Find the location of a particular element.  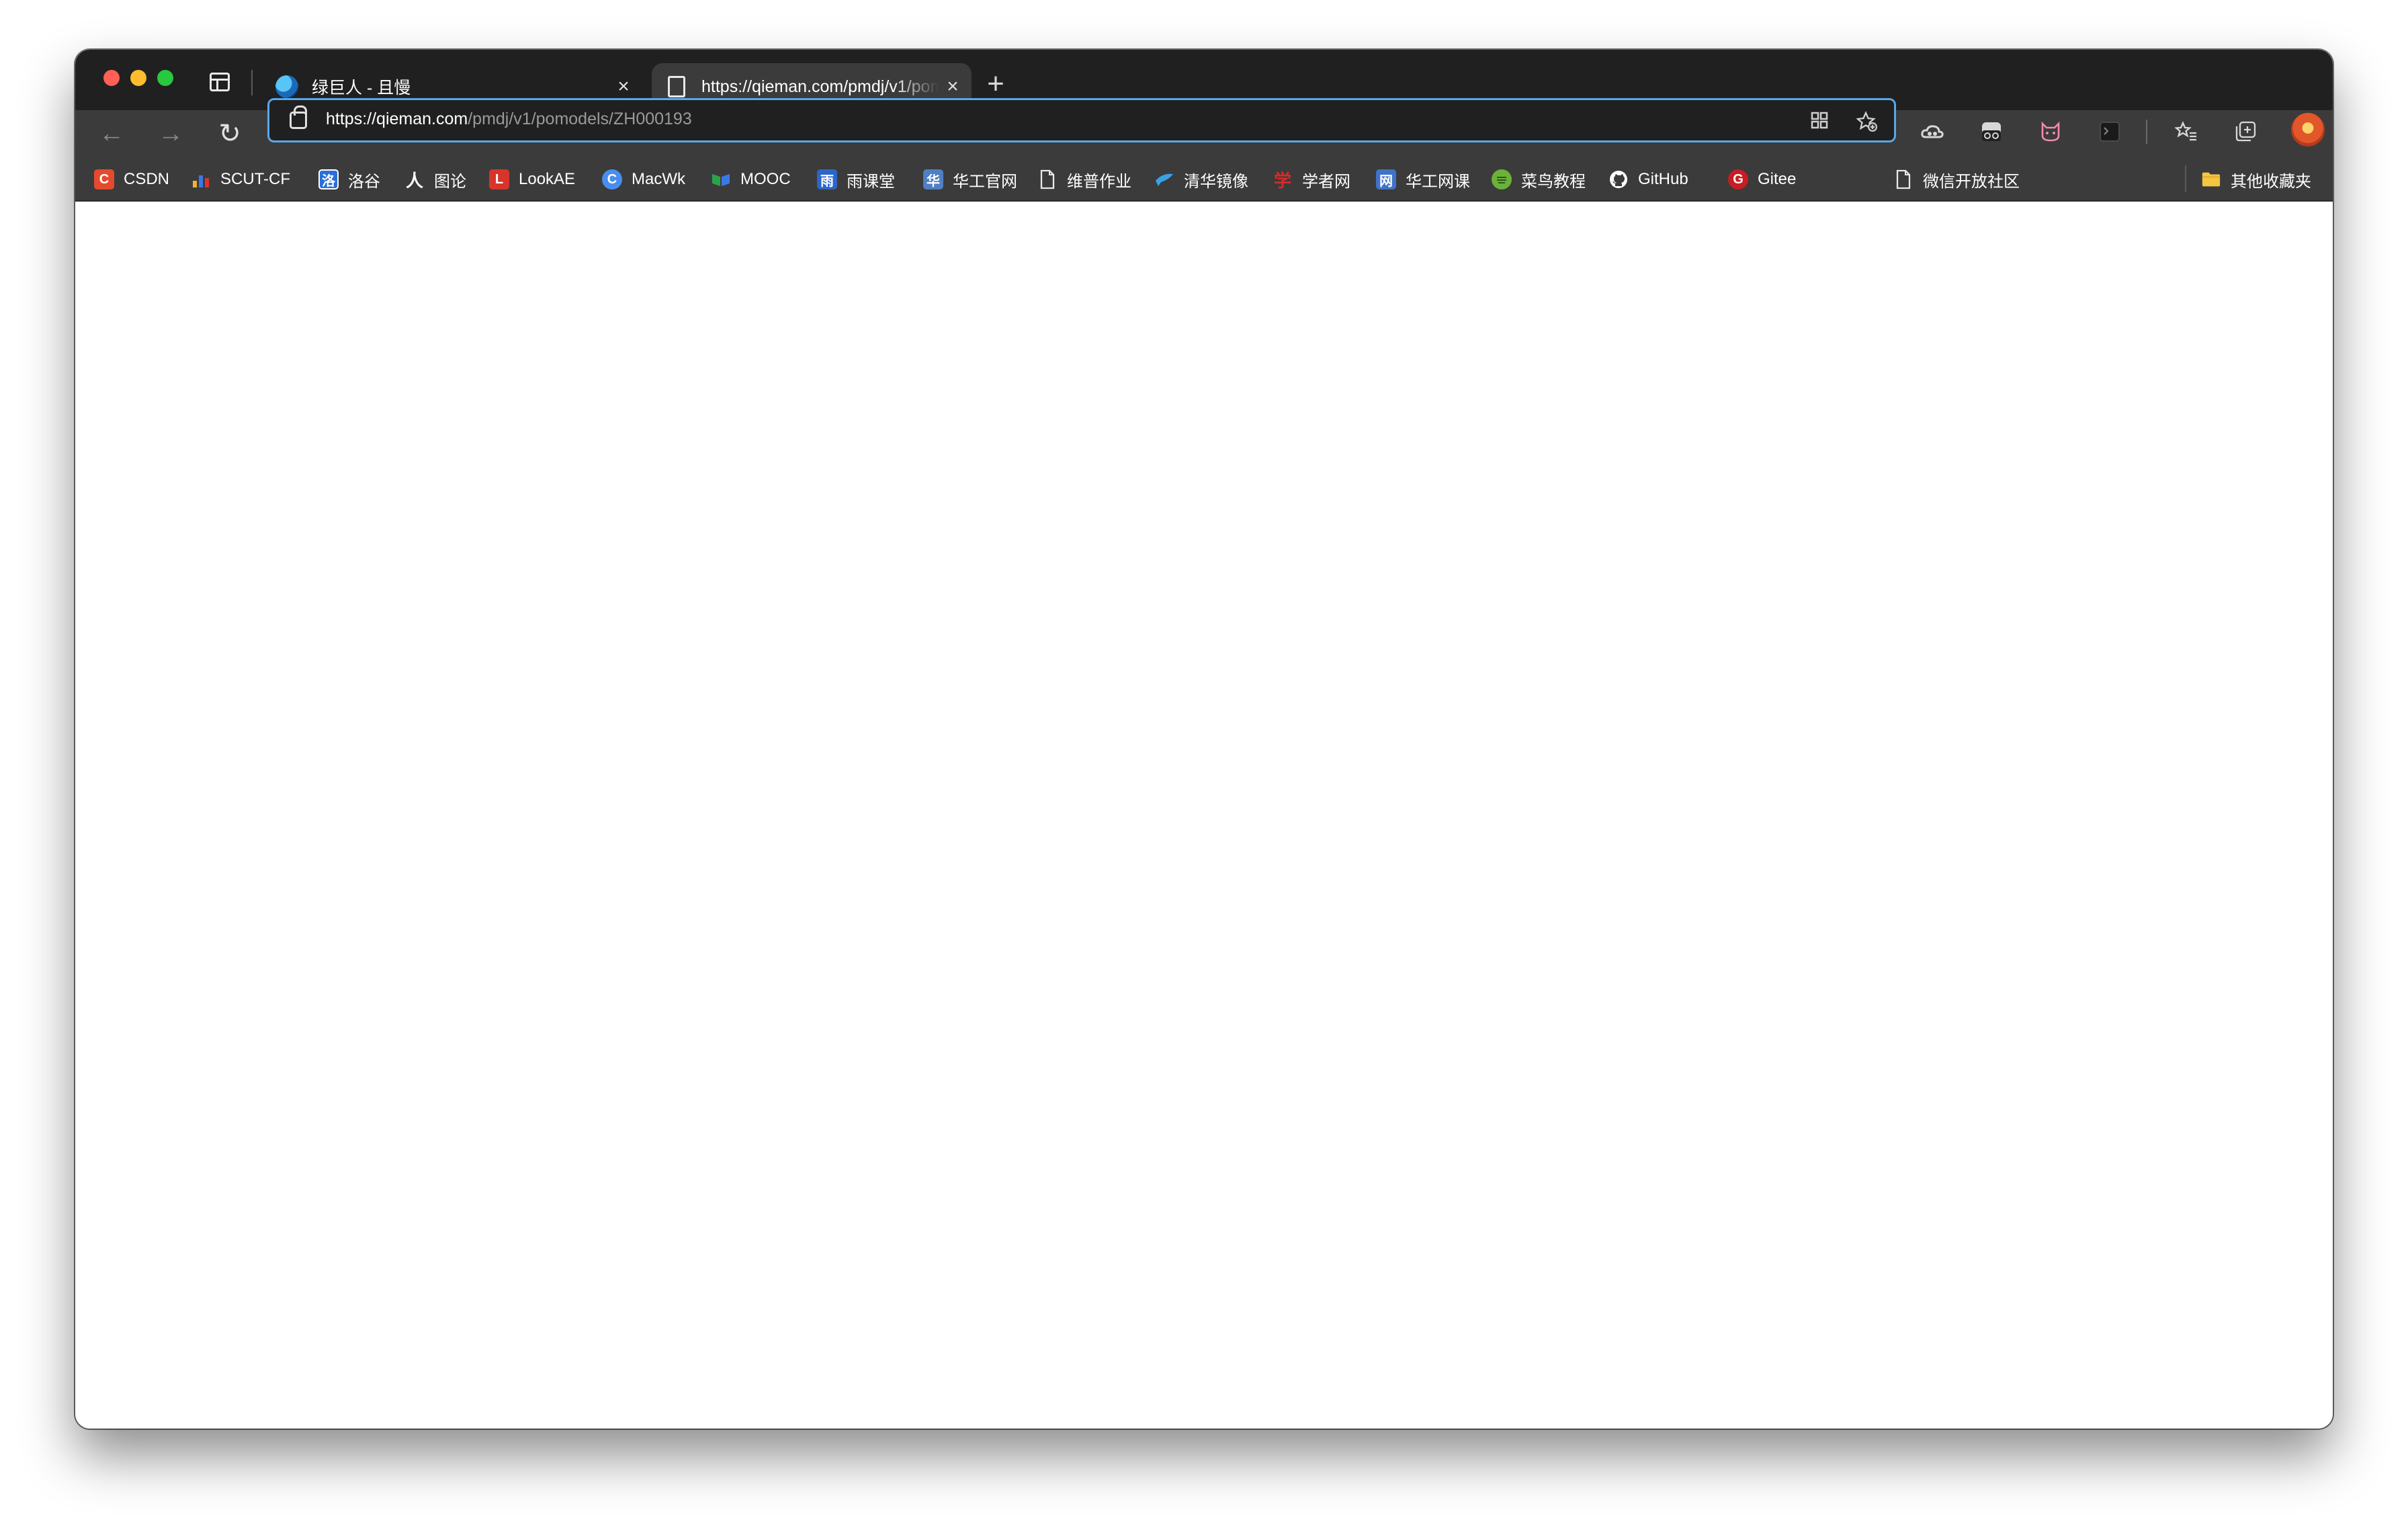

extension-cloud-icon is located at coordinates (1932, 131).